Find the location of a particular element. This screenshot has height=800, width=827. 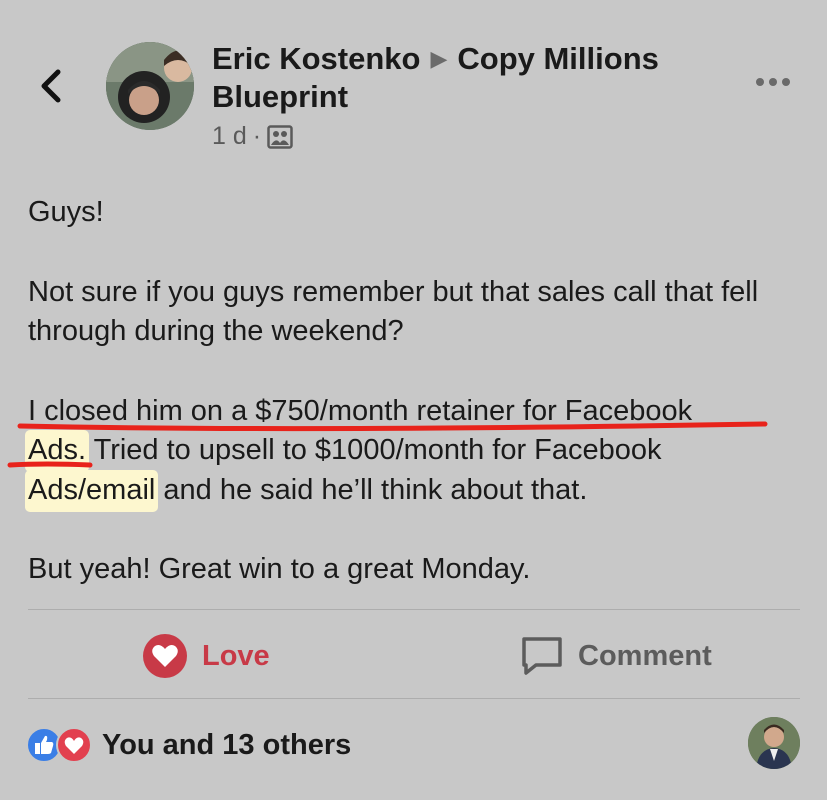

author-name: Eric Kostenko is located at coordinates (316, 58).